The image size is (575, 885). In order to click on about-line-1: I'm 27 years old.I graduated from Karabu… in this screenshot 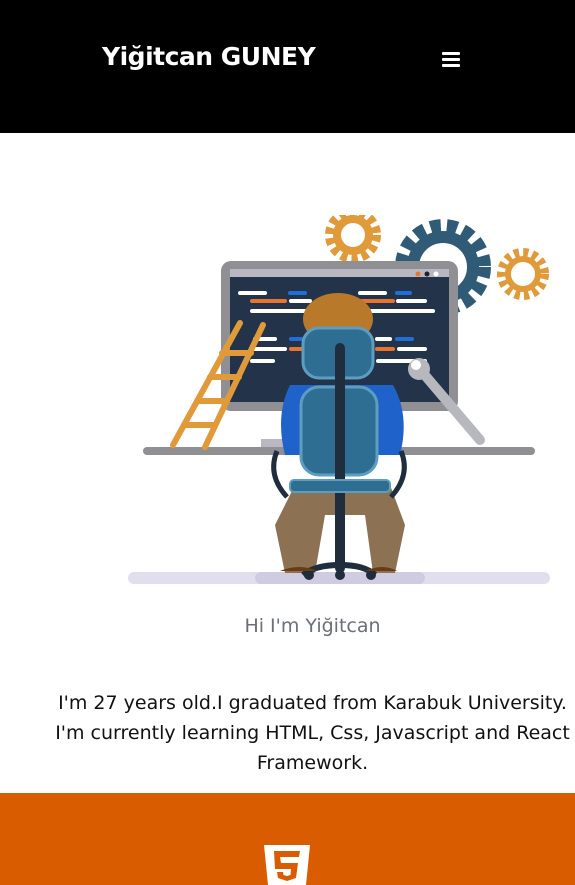, I will do `click(312, 703)`.